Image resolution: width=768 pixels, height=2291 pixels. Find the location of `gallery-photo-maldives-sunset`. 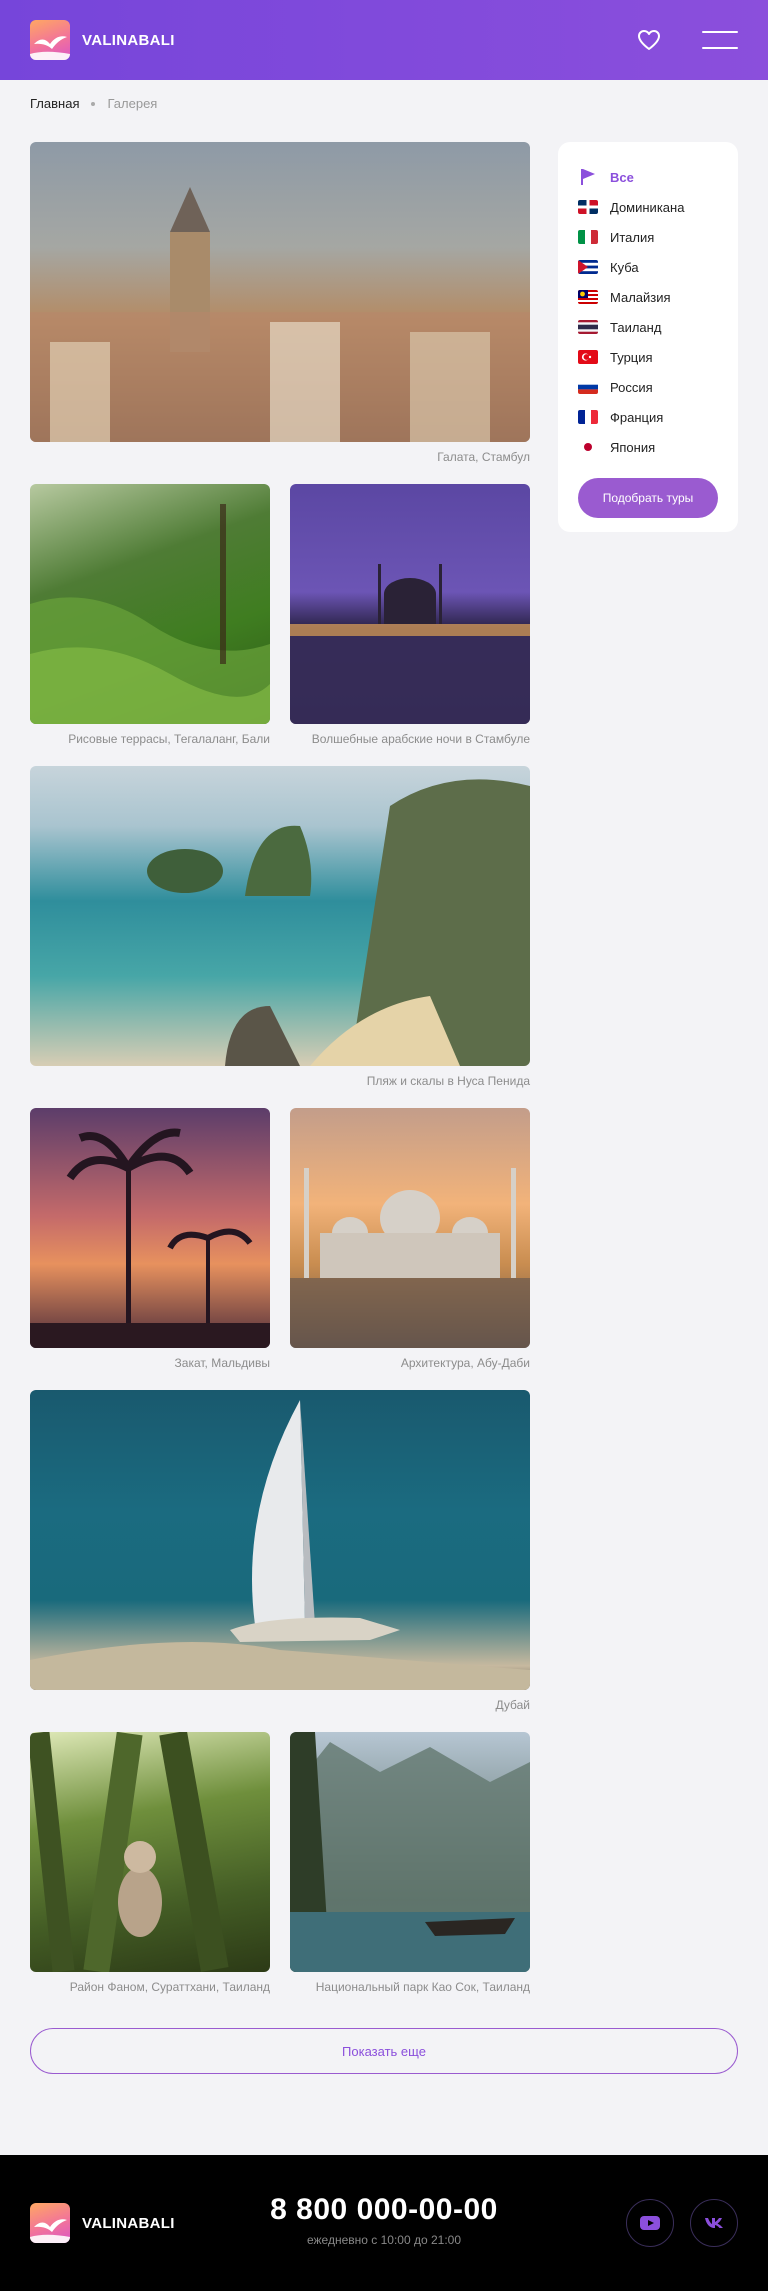

gallery-photo-maldives-sunset is located at coordinates (150, 1228).